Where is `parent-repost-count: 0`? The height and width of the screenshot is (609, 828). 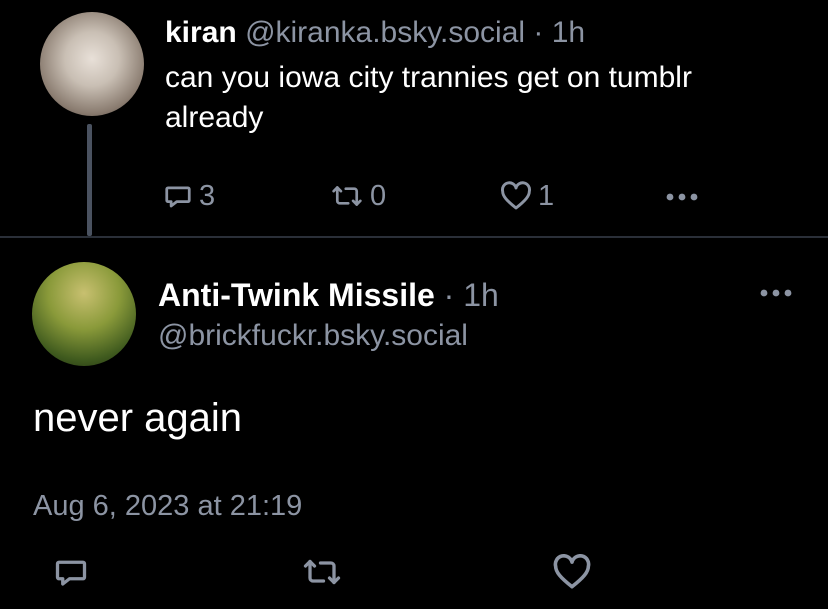
parent-repost-count: 0 is located at coordinates (378, 195).